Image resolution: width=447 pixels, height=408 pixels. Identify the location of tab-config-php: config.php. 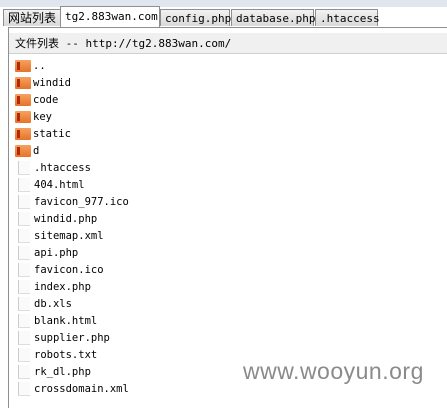
(195, 17).